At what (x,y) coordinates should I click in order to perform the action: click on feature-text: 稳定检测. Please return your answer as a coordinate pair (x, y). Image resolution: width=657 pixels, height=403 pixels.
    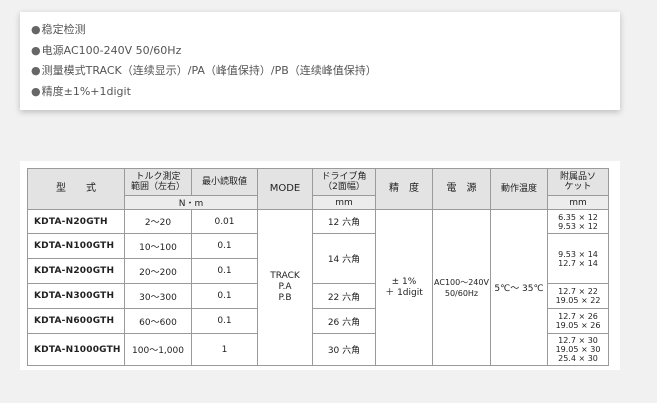
    Looking at the image, I should click on (63, 29).